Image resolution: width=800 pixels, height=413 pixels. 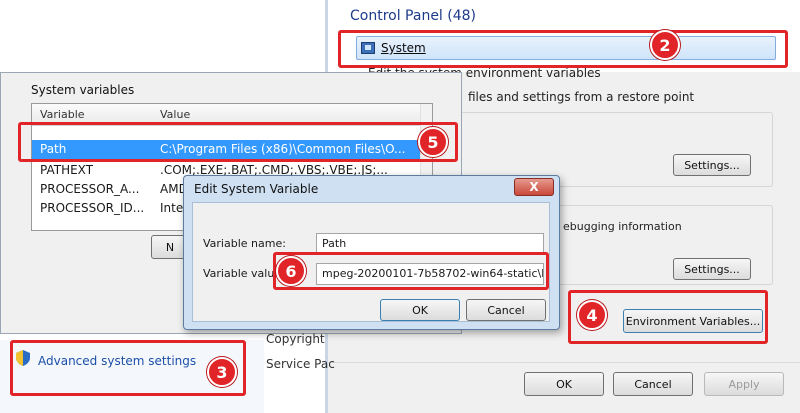 I want to click on cancel-button: Cancel, so click(x=653, y=384).